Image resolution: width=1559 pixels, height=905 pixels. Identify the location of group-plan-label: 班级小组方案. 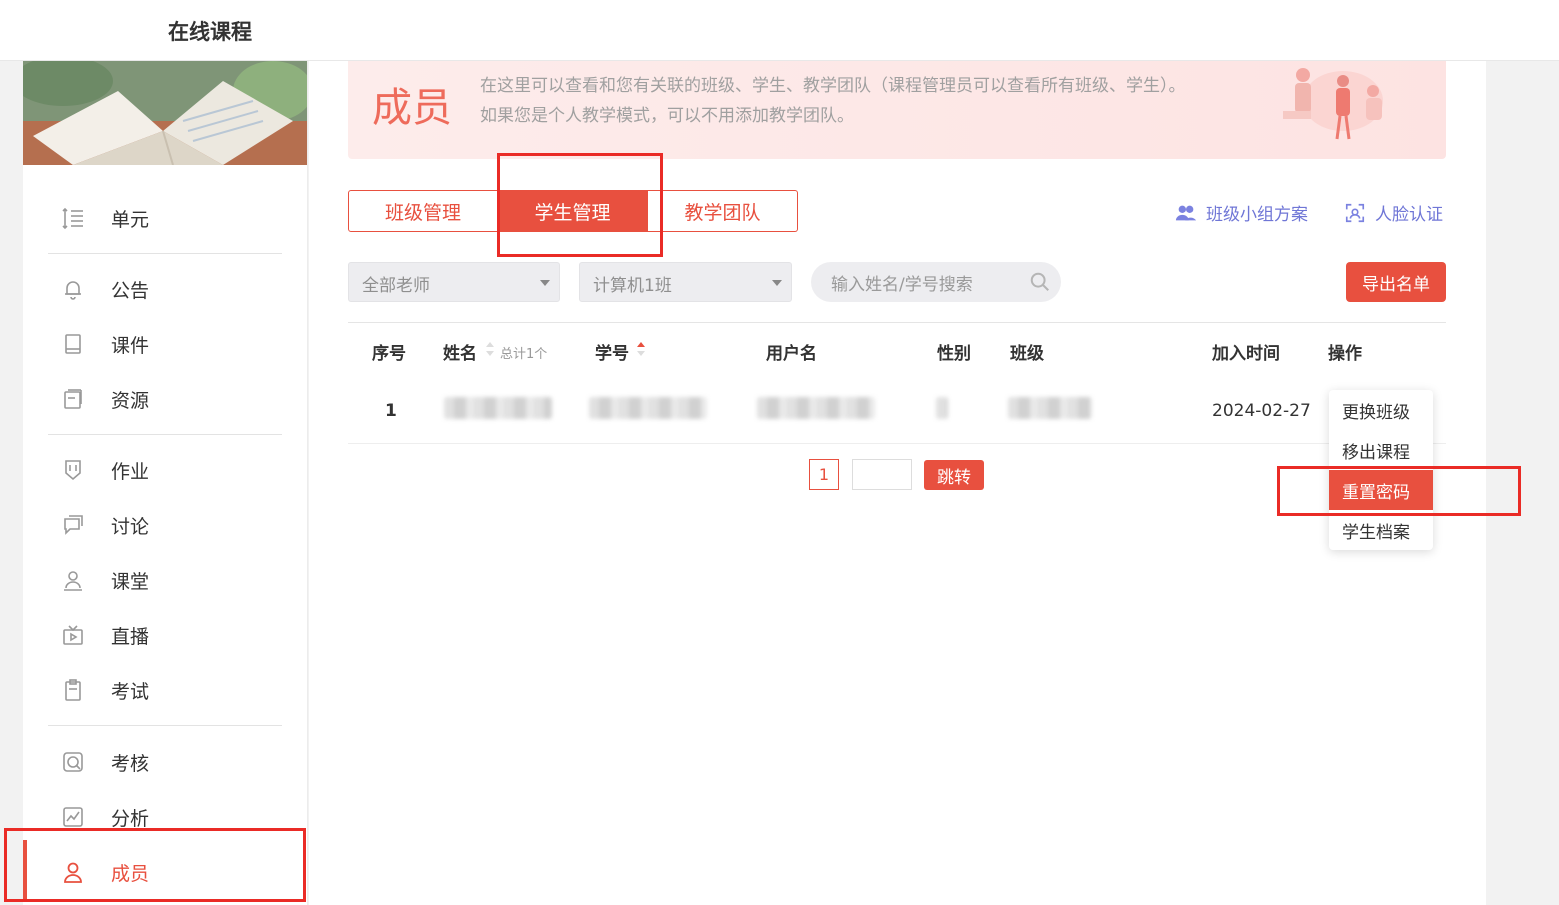
(1257, 215).